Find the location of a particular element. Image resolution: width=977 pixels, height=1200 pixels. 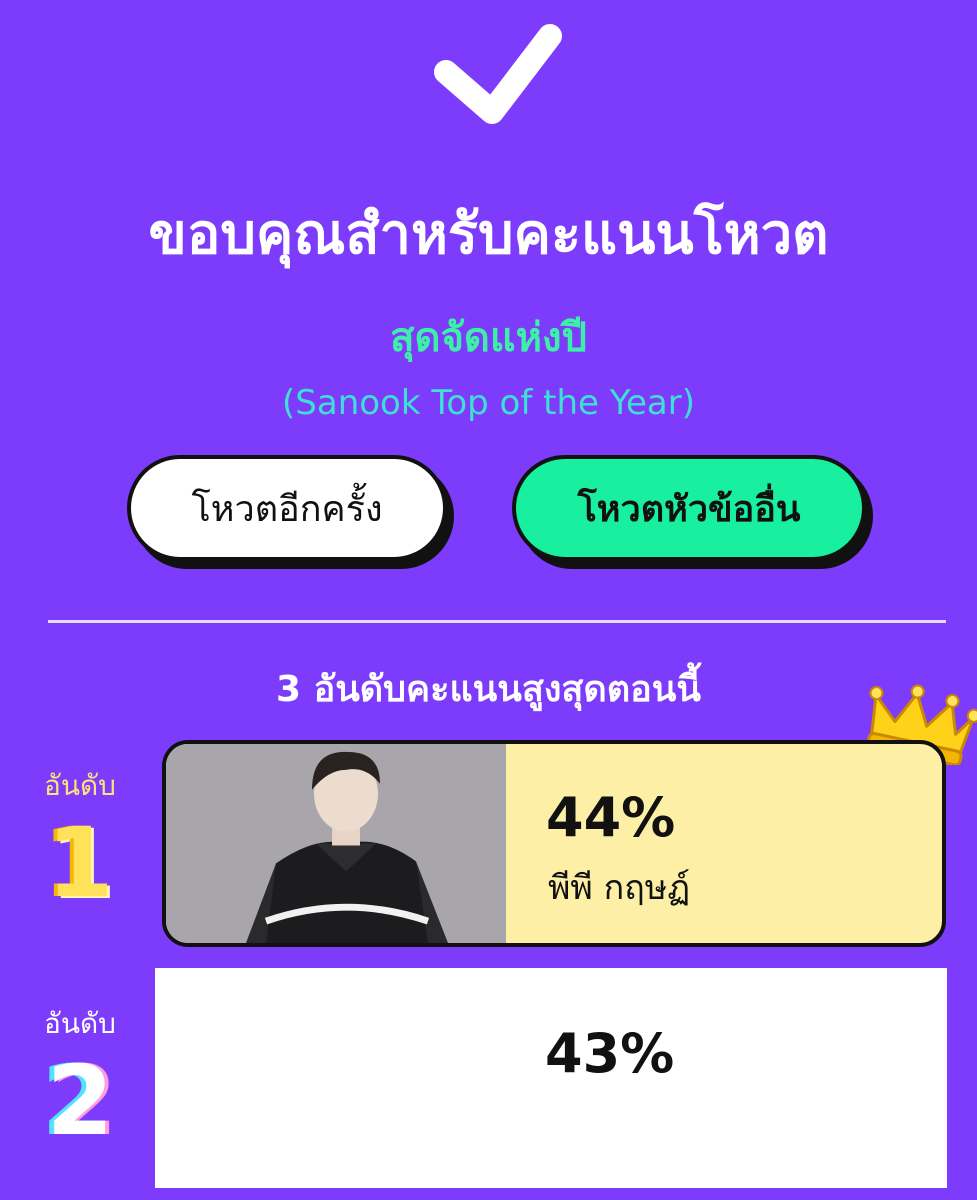

ranking-heading: 3 อันดับคะแนนสูงสุดตอนนี้ is located at coordinates (488, 689).